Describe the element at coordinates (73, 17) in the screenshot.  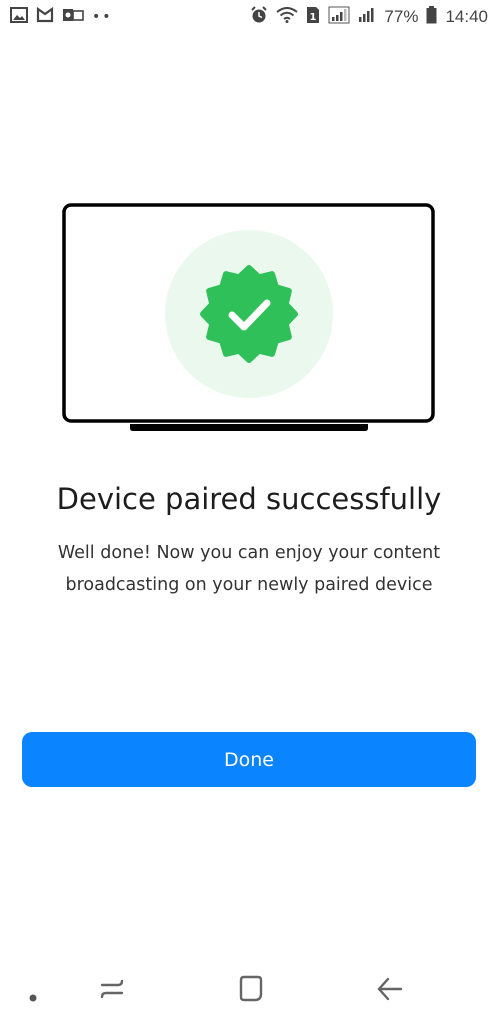
I see `outlook-icon` at that location.